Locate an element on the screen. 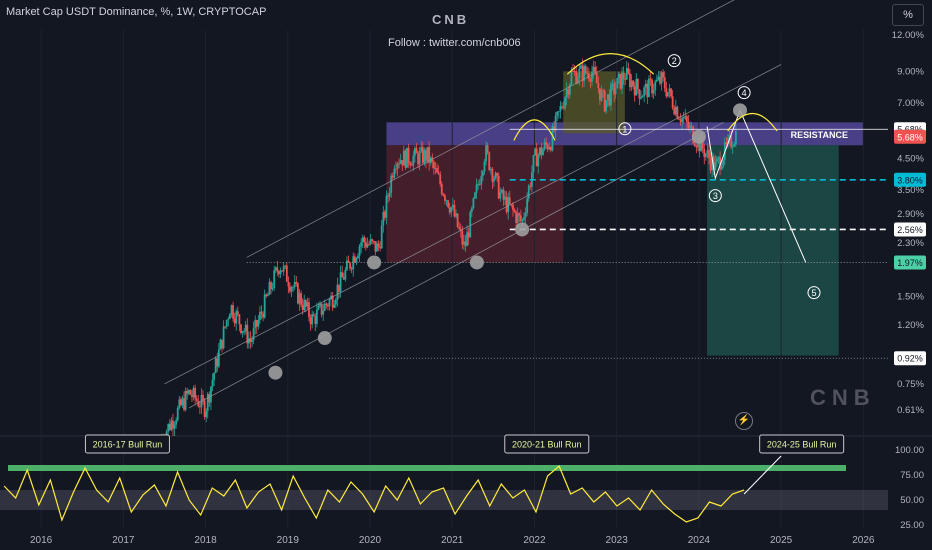  annotation-label: 2020-21 Bull Run is located at coordinates (547, 445).